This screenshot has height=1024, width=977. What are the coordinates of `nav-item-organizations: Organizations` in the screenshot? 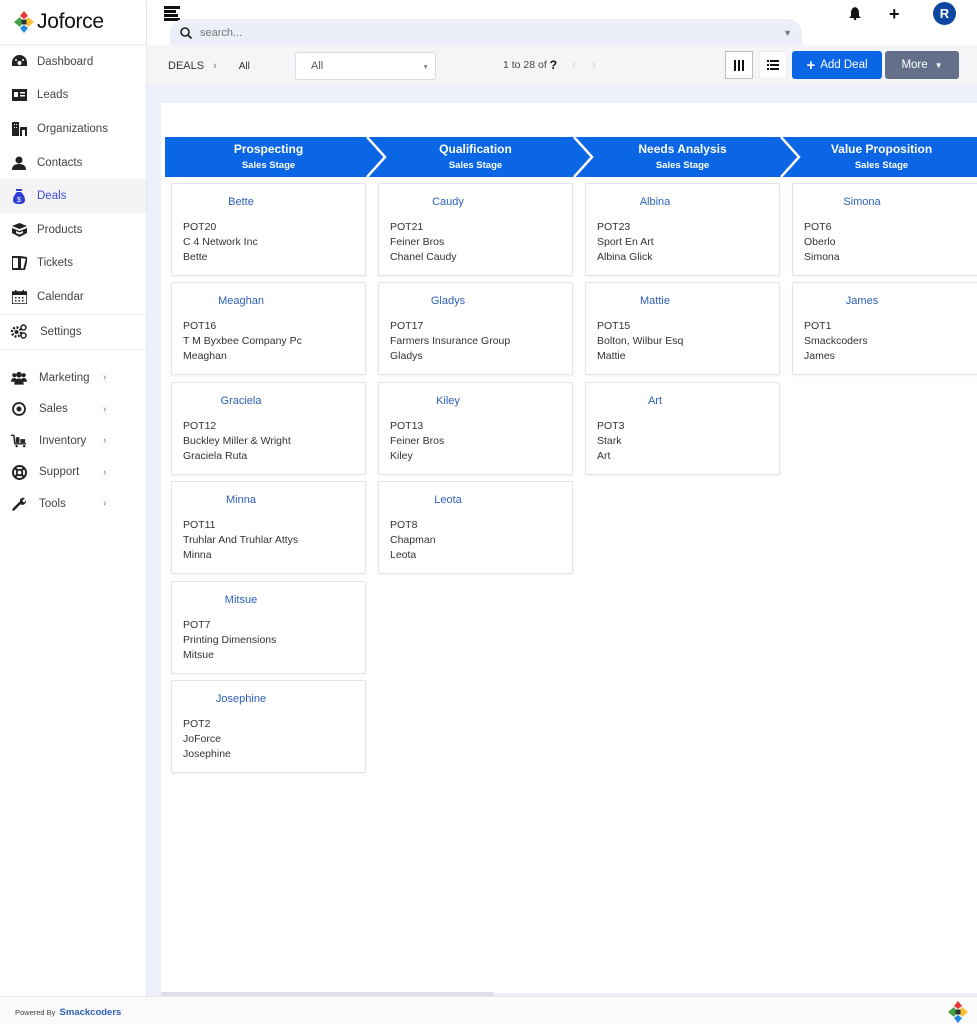 It's located at (73, 129).